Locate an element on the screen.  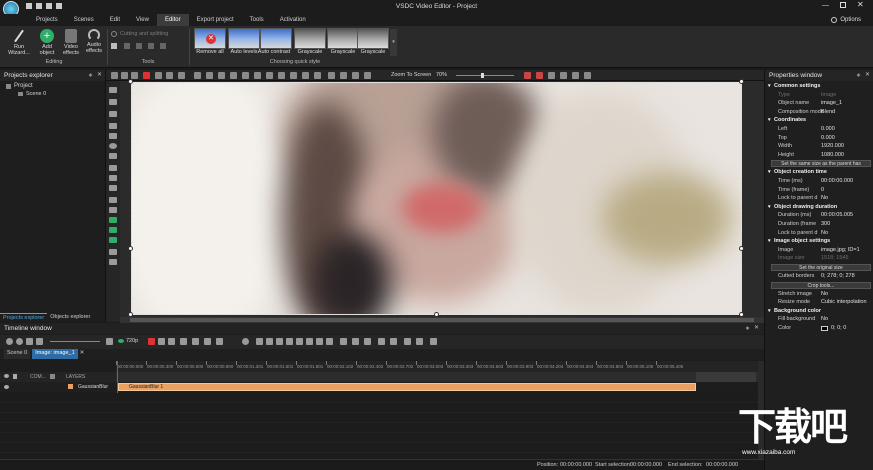
property-value: 1920.000 is located at coordinates (832, 146).